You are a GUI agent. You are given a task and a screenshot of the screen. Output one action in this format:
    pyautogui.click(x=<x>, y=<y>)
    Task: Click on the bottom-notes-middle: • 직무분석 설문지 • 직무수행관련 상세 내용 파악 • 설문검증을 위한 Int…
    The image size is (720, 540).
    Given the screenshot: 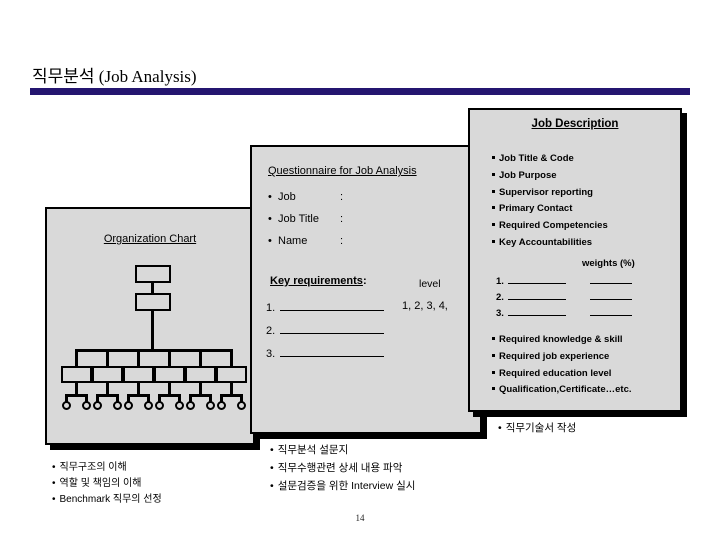 What is the action you would take?
    pyautogui.click(x=342, y=468)
    